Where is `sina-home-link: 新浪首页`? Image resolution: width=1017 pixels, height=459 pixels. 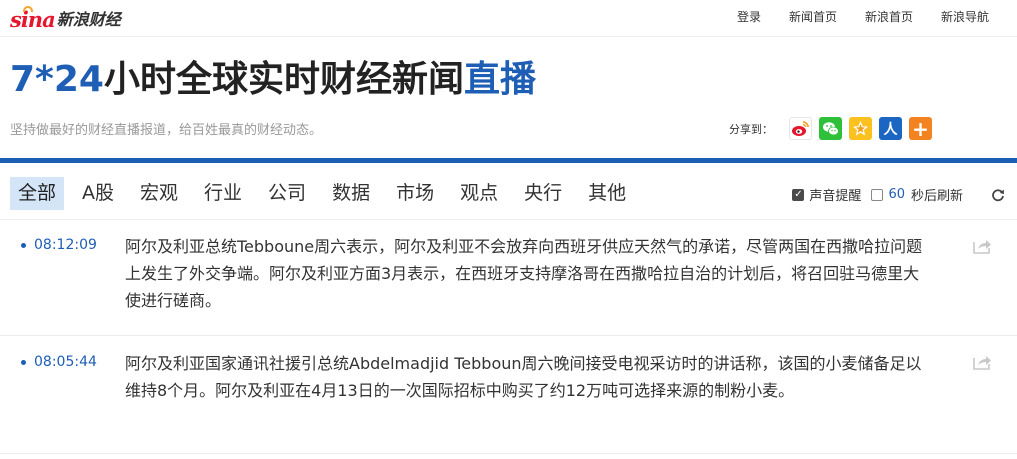 sina-home-link: 新浪首页 is located at coordinates (889, 17).